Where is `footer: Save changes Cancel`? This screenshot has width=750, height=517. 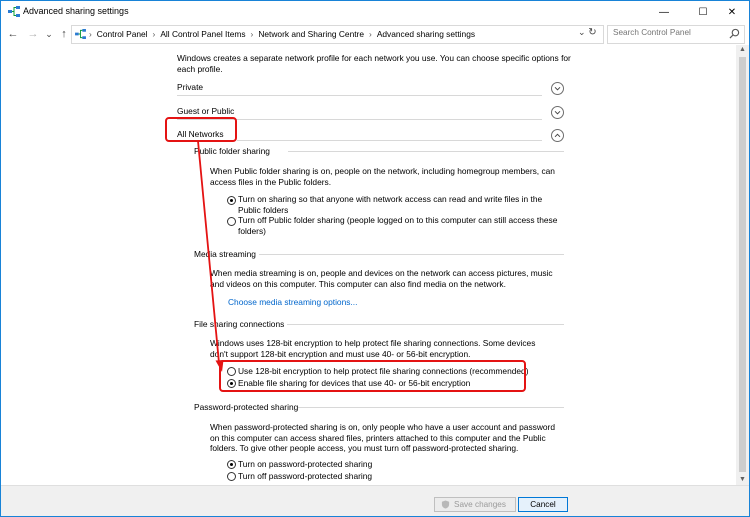
footer: Save changes Cancel is located at coordinates (375, 500).